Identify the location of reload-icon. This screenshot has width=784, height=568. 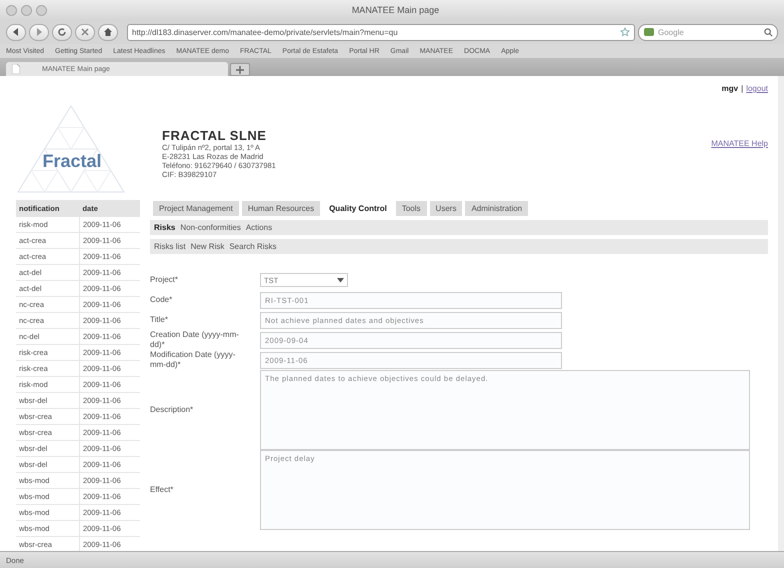
(62, 32).